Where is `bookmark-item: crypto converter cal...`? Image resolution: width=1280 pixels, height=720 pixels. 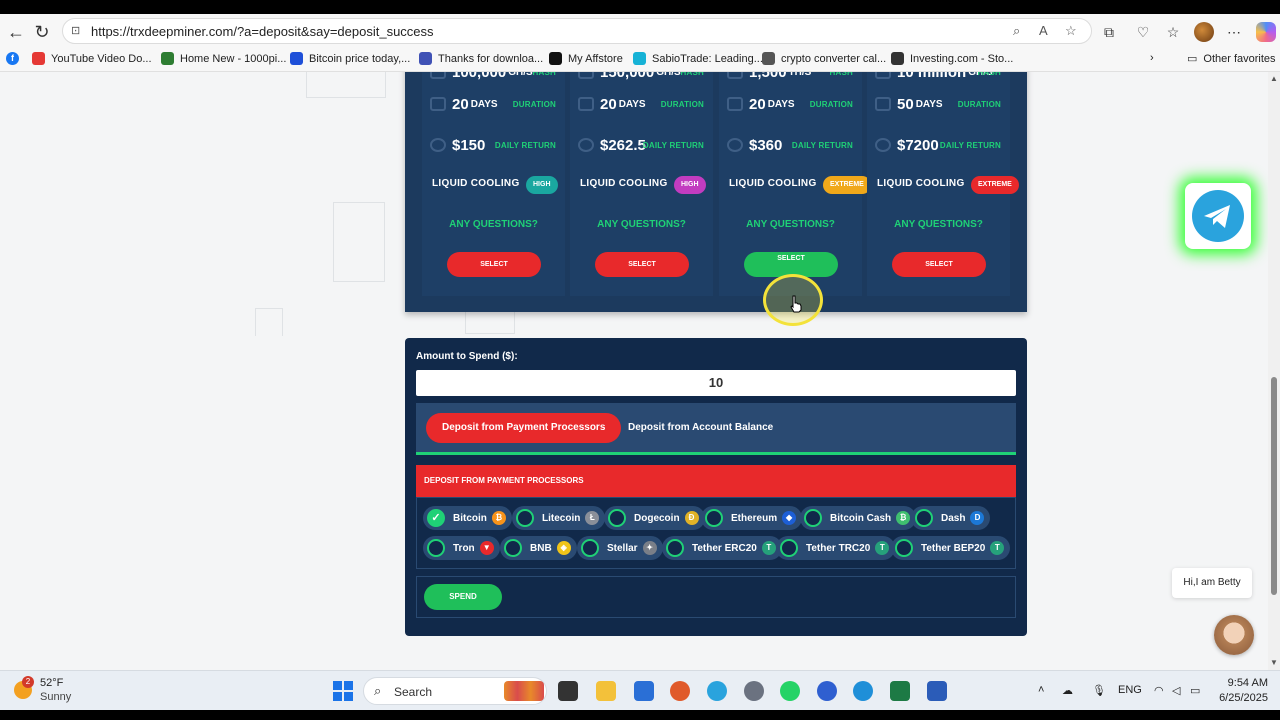 bookmark-item: crypto converter cal... is located at coordinates (824, 58).